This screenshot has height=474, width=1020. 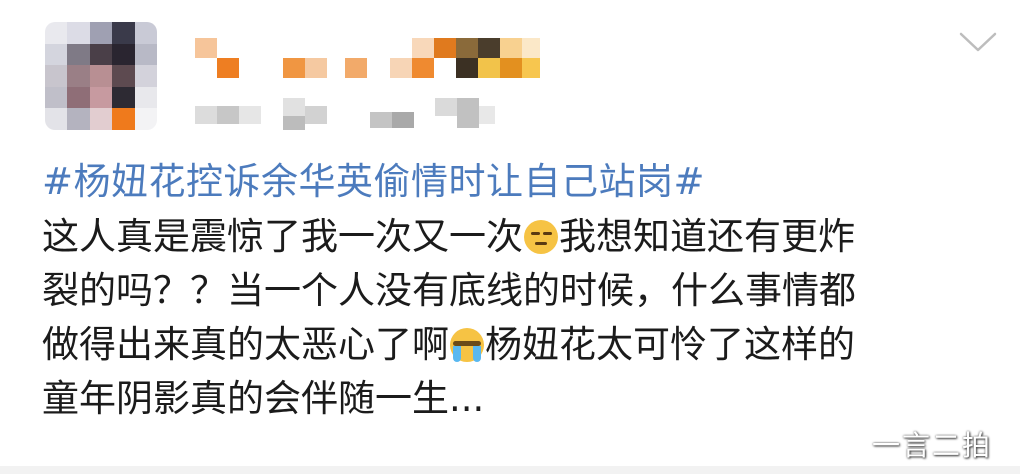 I want to click on watermark: 一言二拍, so click(x=932, y=445).